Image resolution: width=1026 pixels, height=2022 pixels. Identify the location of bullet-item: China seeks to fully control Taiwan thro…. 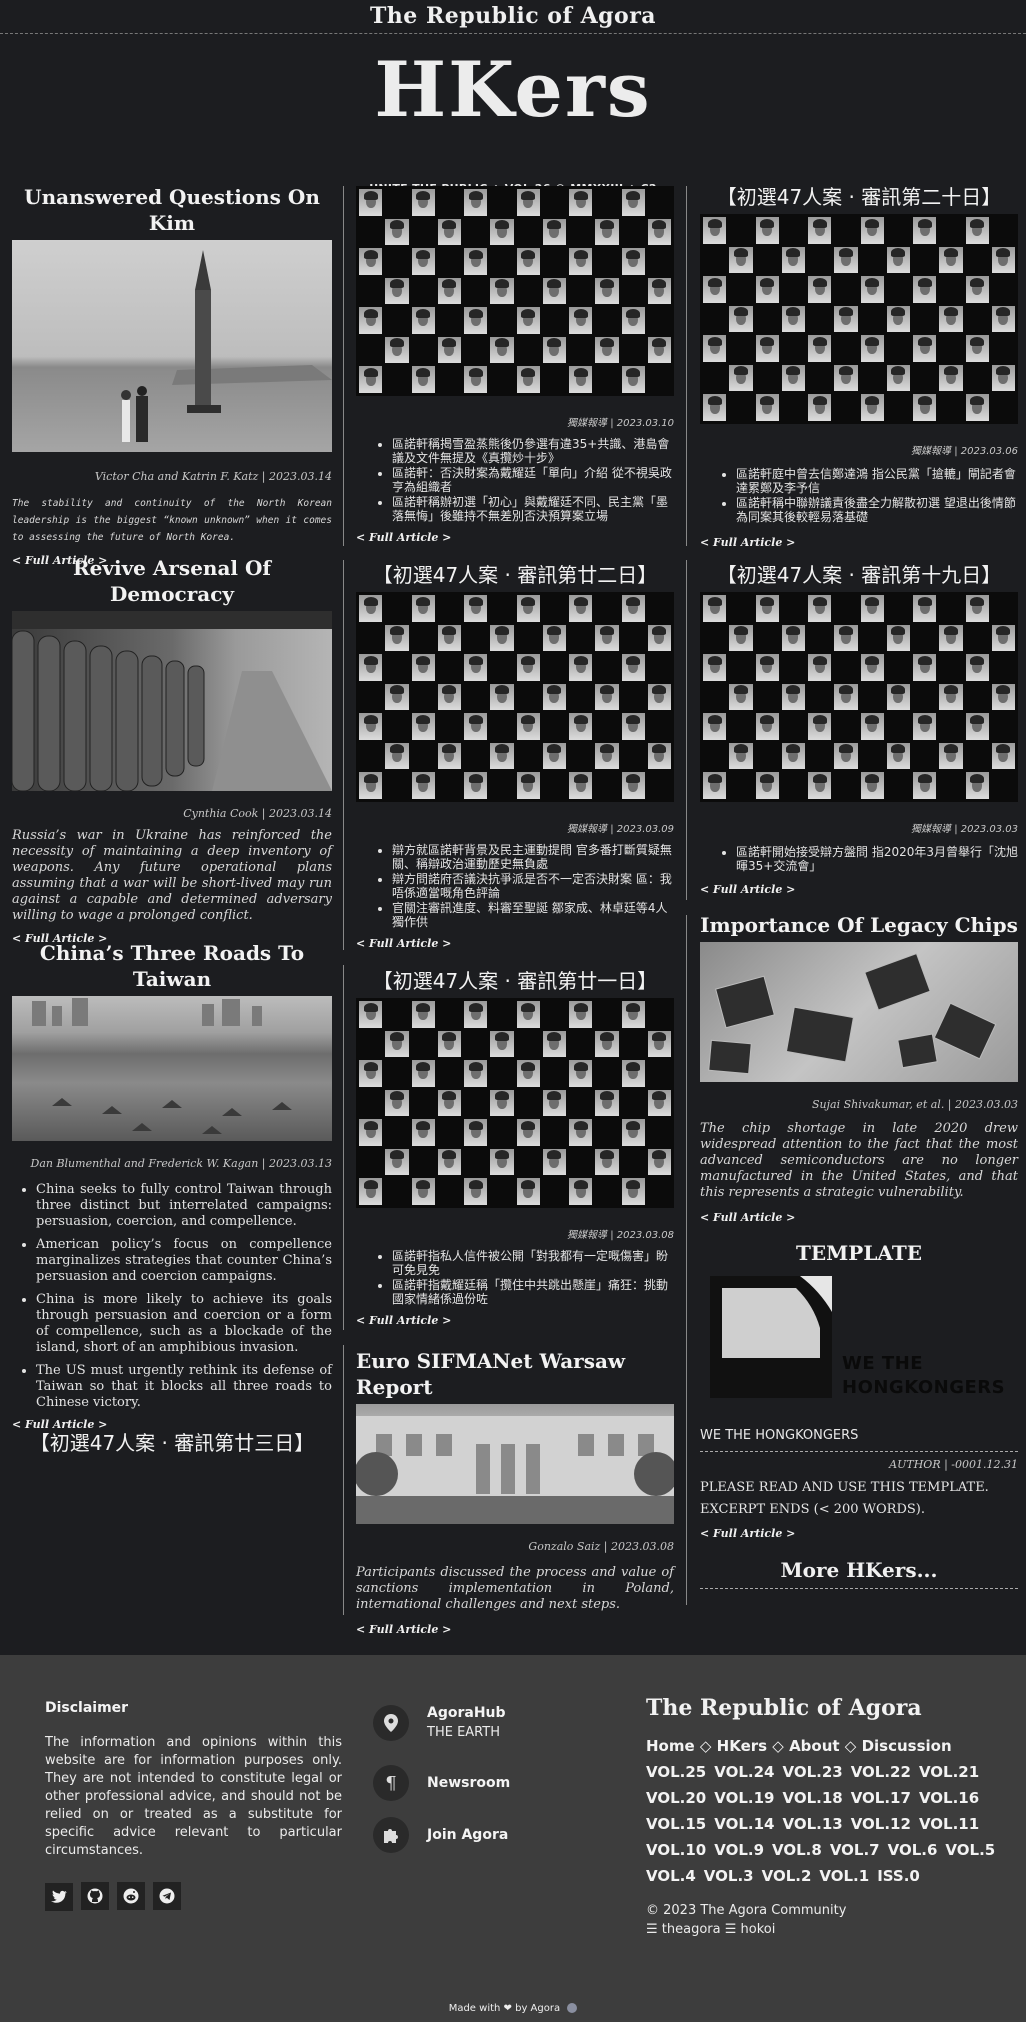
(184, 1206).